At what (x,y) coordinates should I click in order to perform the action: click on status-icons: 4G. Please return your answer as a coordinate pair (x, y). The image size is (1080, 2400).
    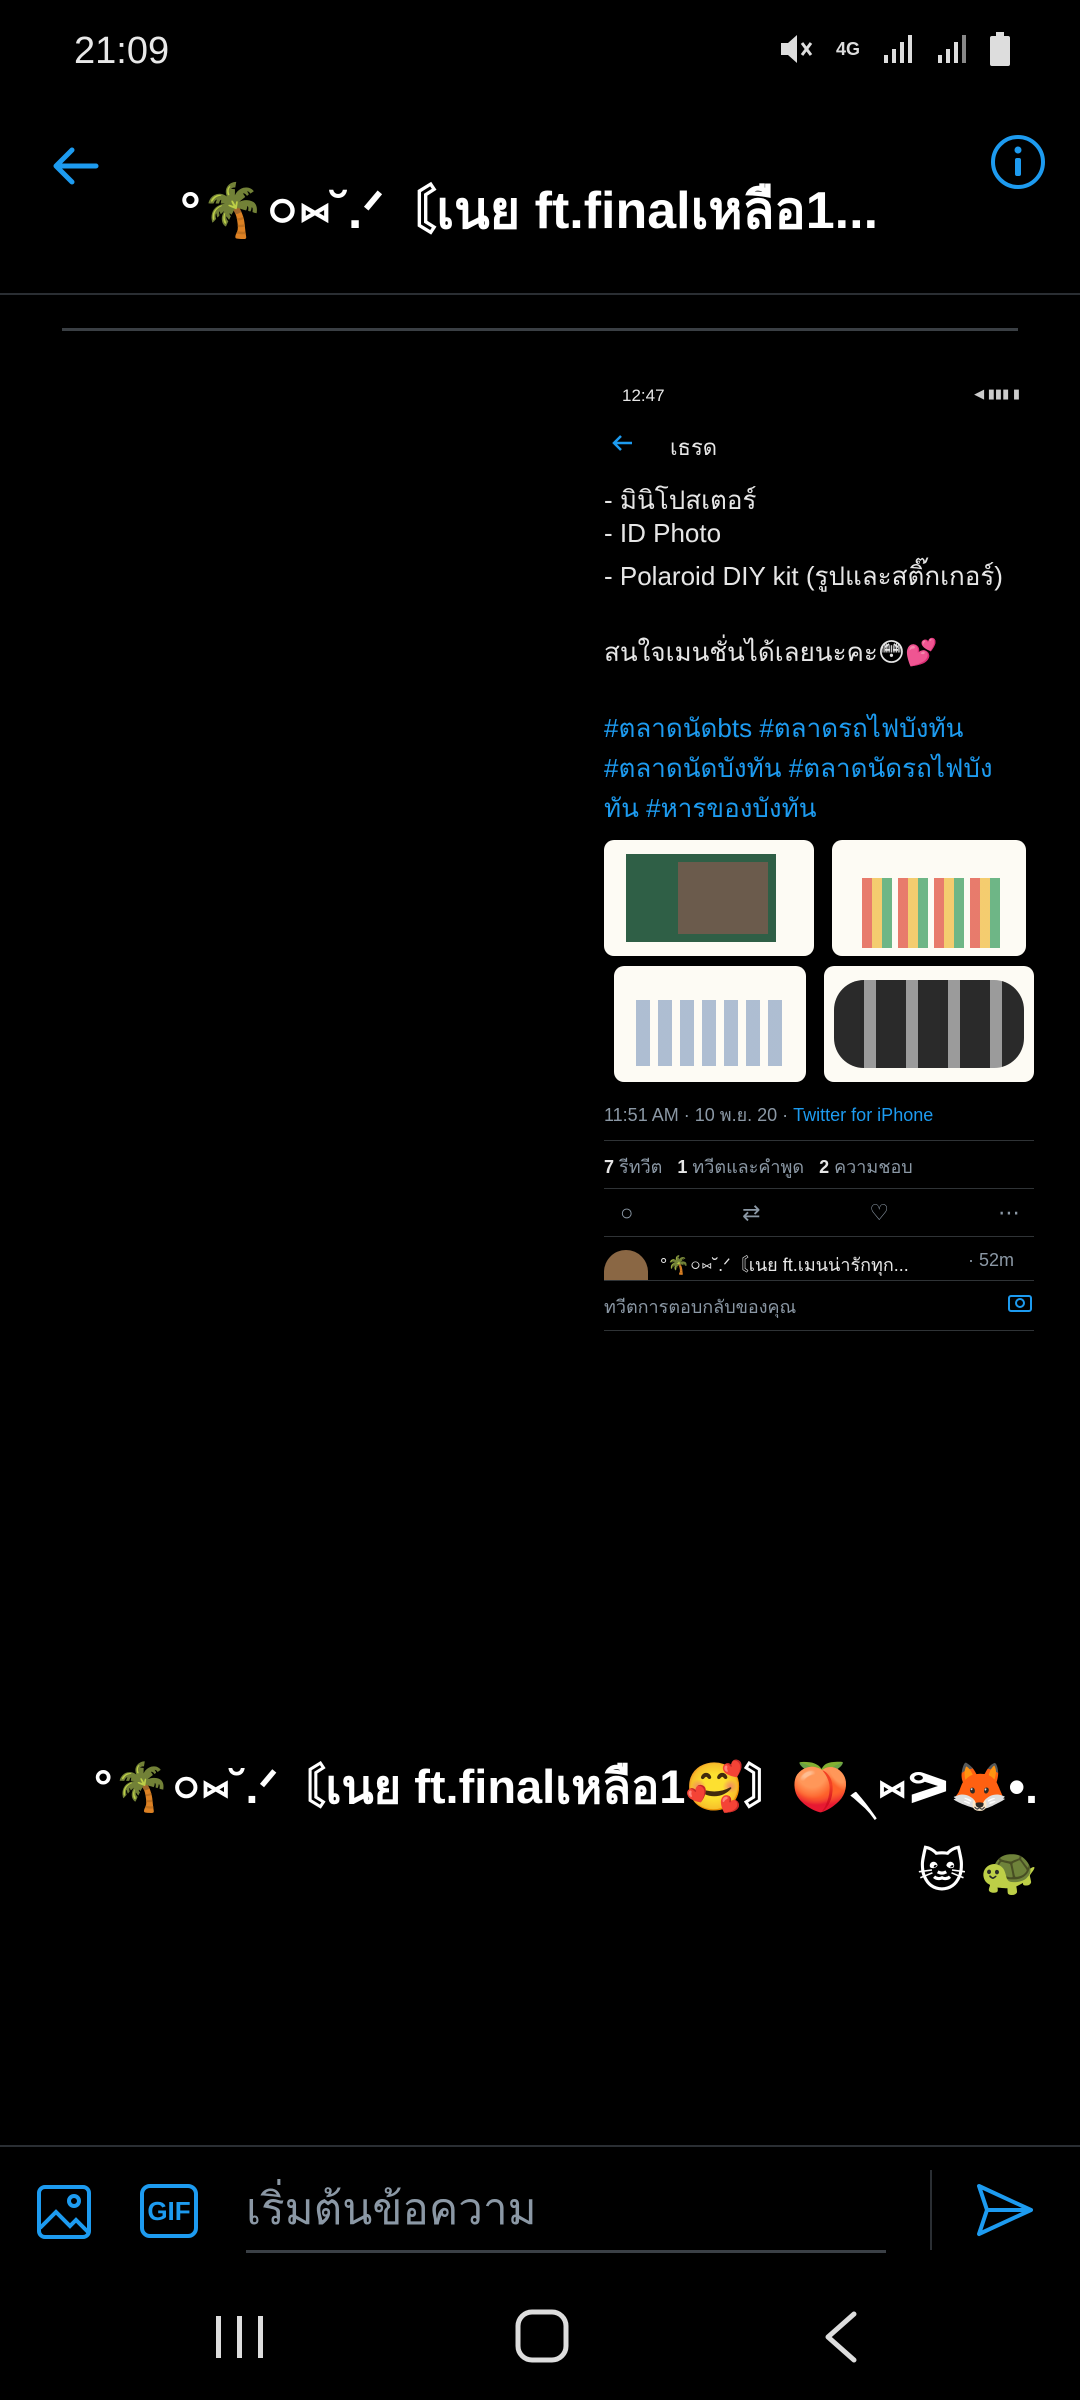
    Looking at the image, I should click on (894, 49).